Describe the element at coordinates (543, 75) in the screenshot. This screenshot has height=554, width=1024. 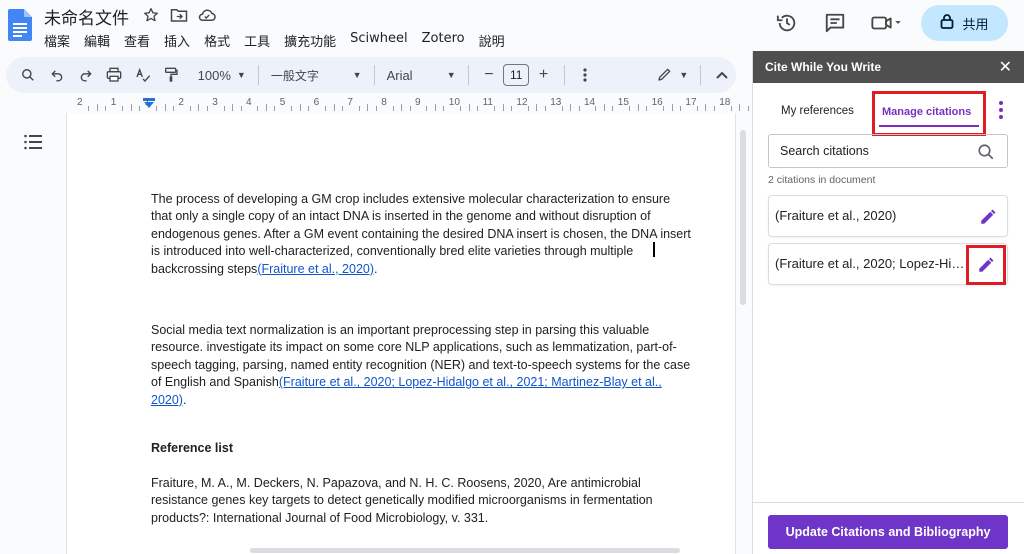
I see `increase-font-size-button: +` at that location.